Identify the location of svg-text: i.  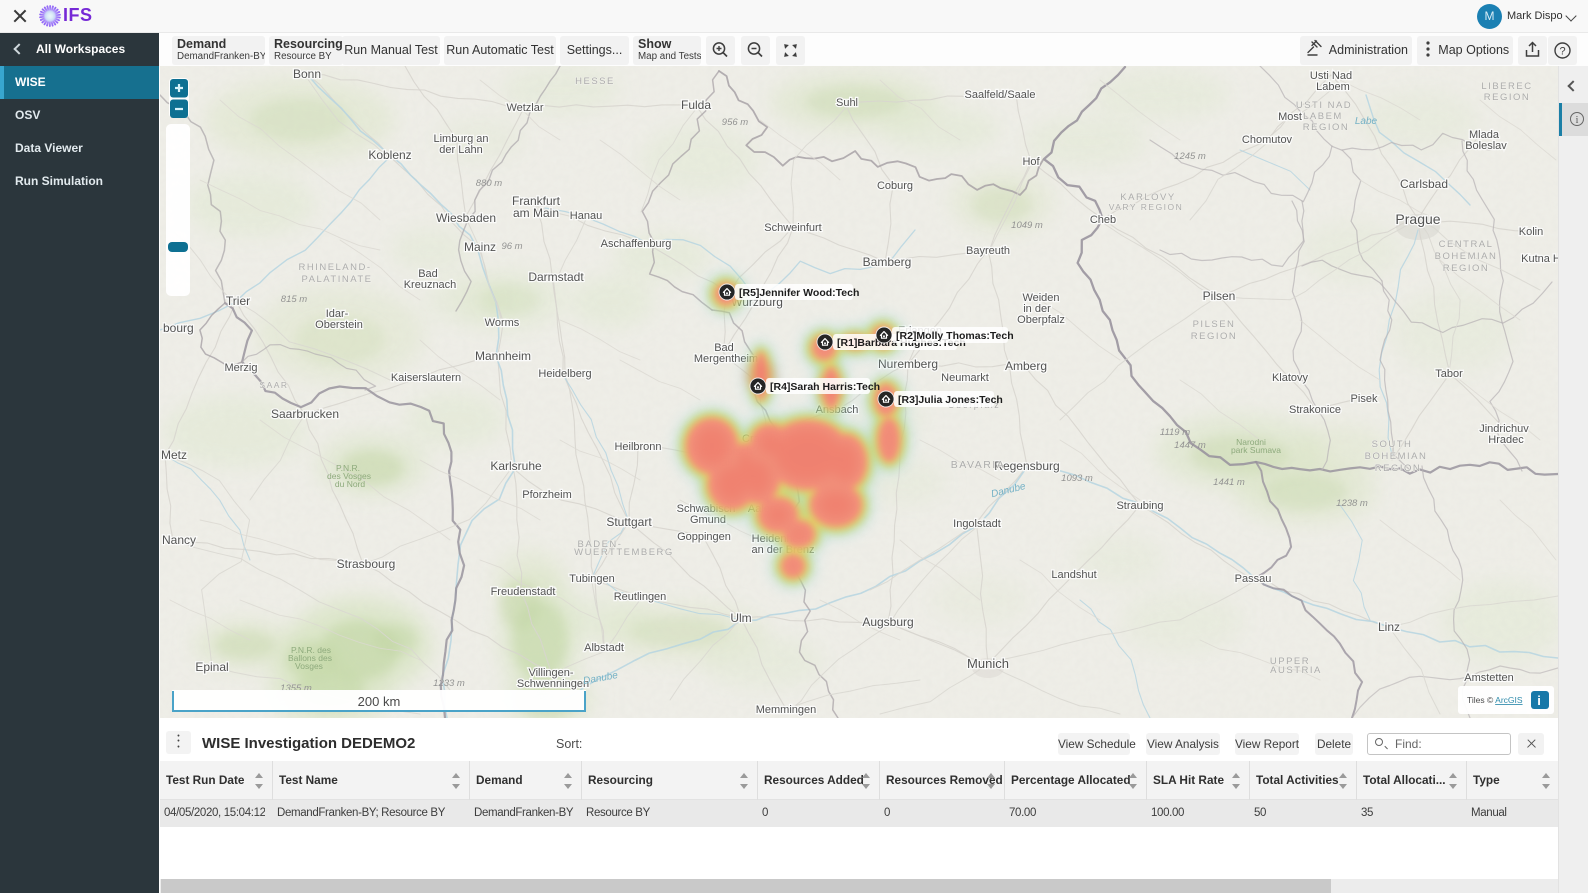
(1539, 700).